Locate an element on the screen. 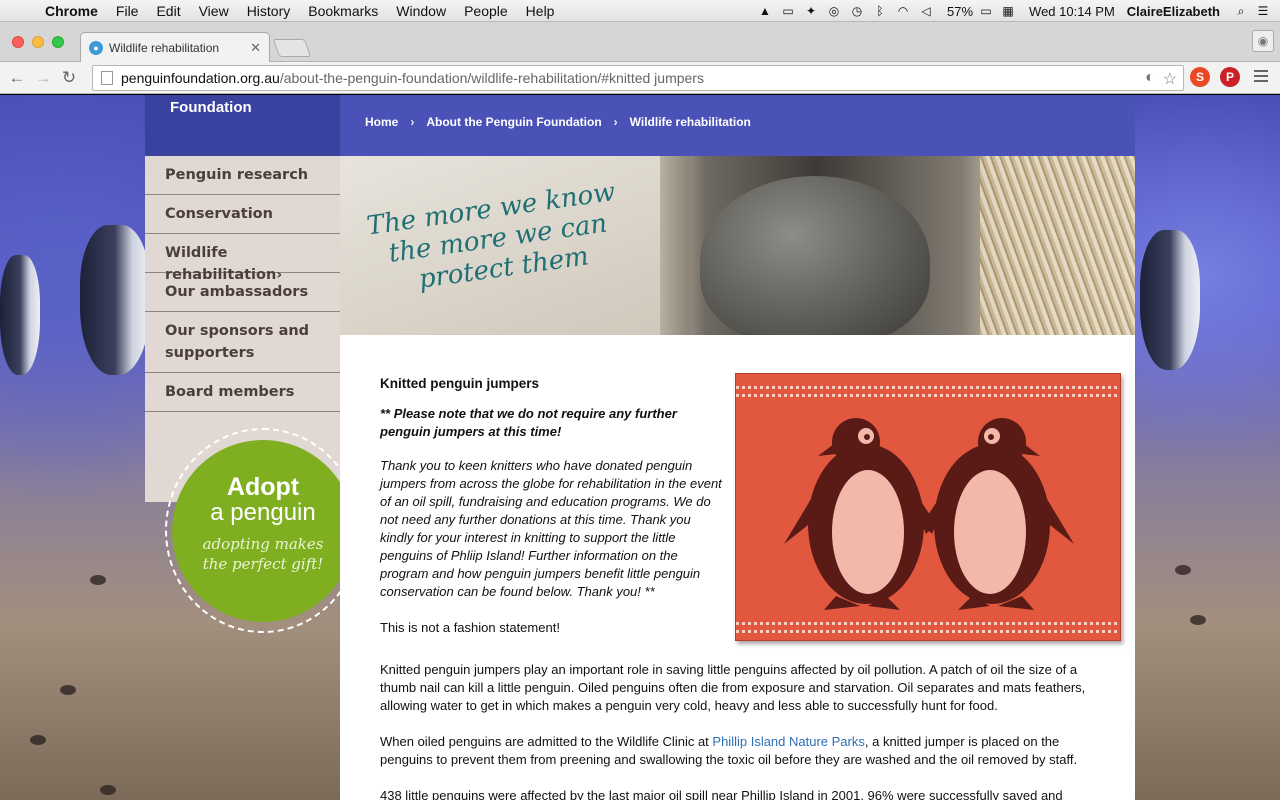 The height and width of the screenshot is (800, 1280). url-host: penguinfoundation.org.au is located at coordinates (200, 78).